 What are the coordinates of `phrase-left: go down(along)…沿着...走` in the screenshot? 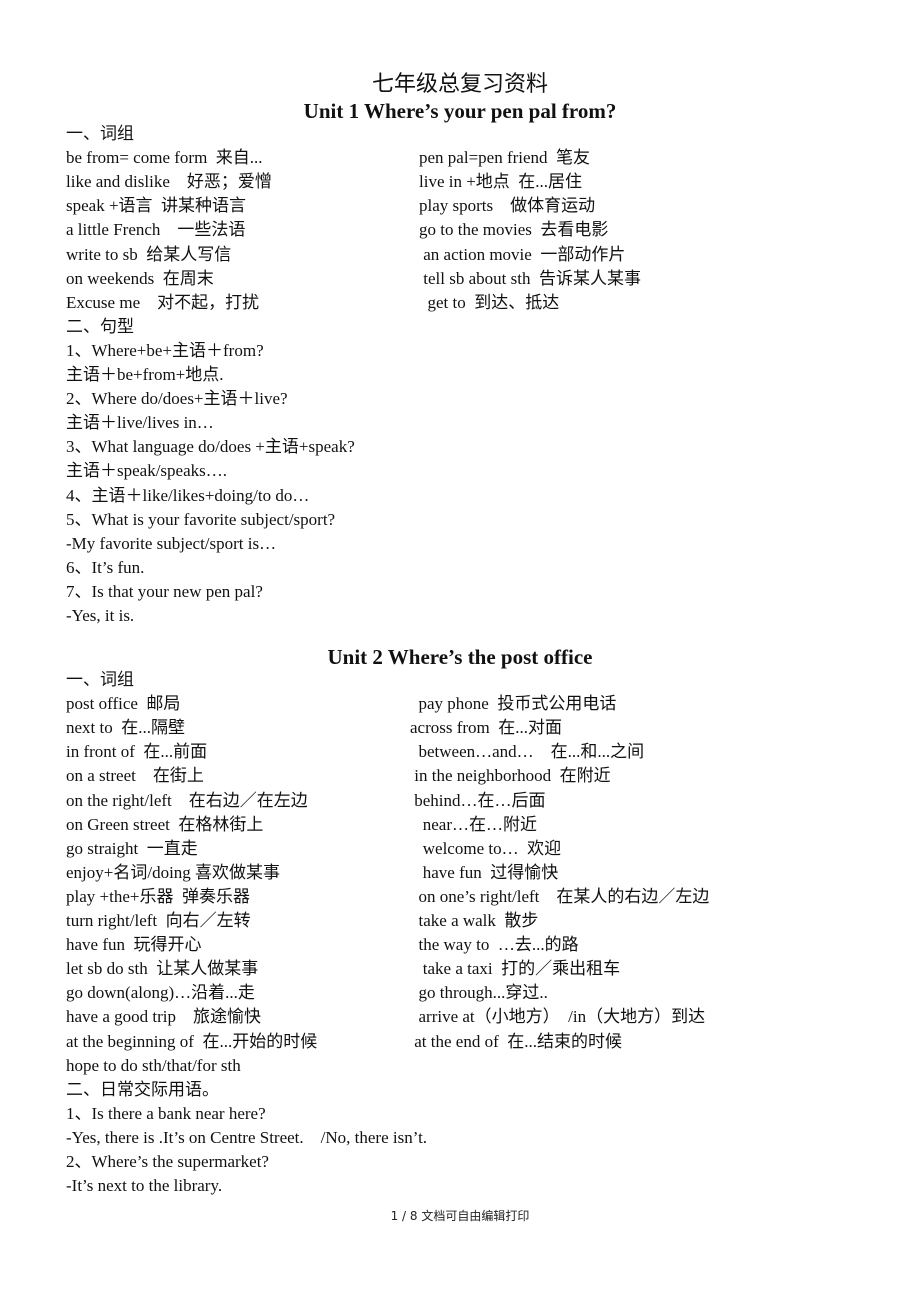 It's located at (160, 993).